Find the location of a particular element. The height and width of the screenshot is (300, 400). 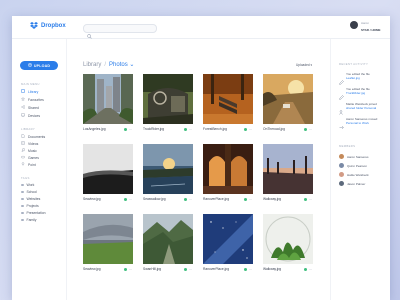

upload-label: UPLOAD is located at coordinates (42, 65).